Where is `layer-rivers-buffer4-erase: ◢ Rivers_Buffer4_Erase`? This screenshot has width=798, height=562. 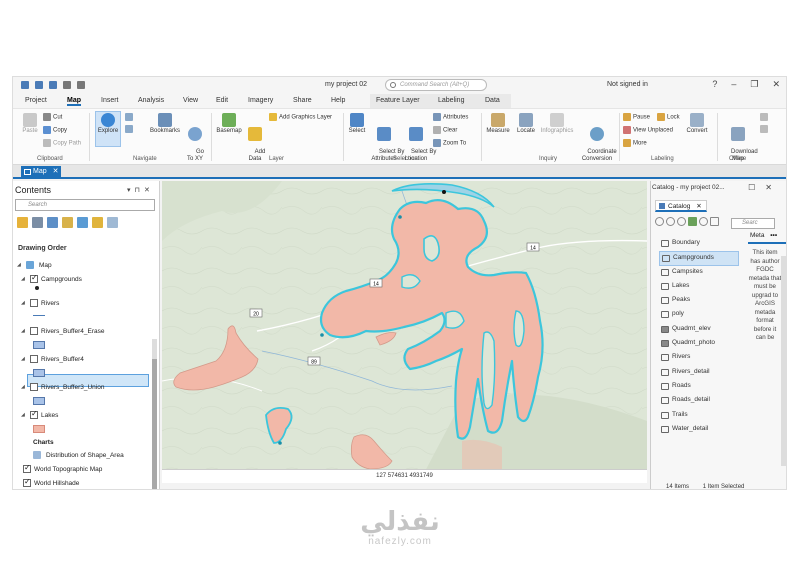 layer-rivers-buffer4-erase: ◢ Rivers_Buffer4_Erase is located at coordinates (62, 331).